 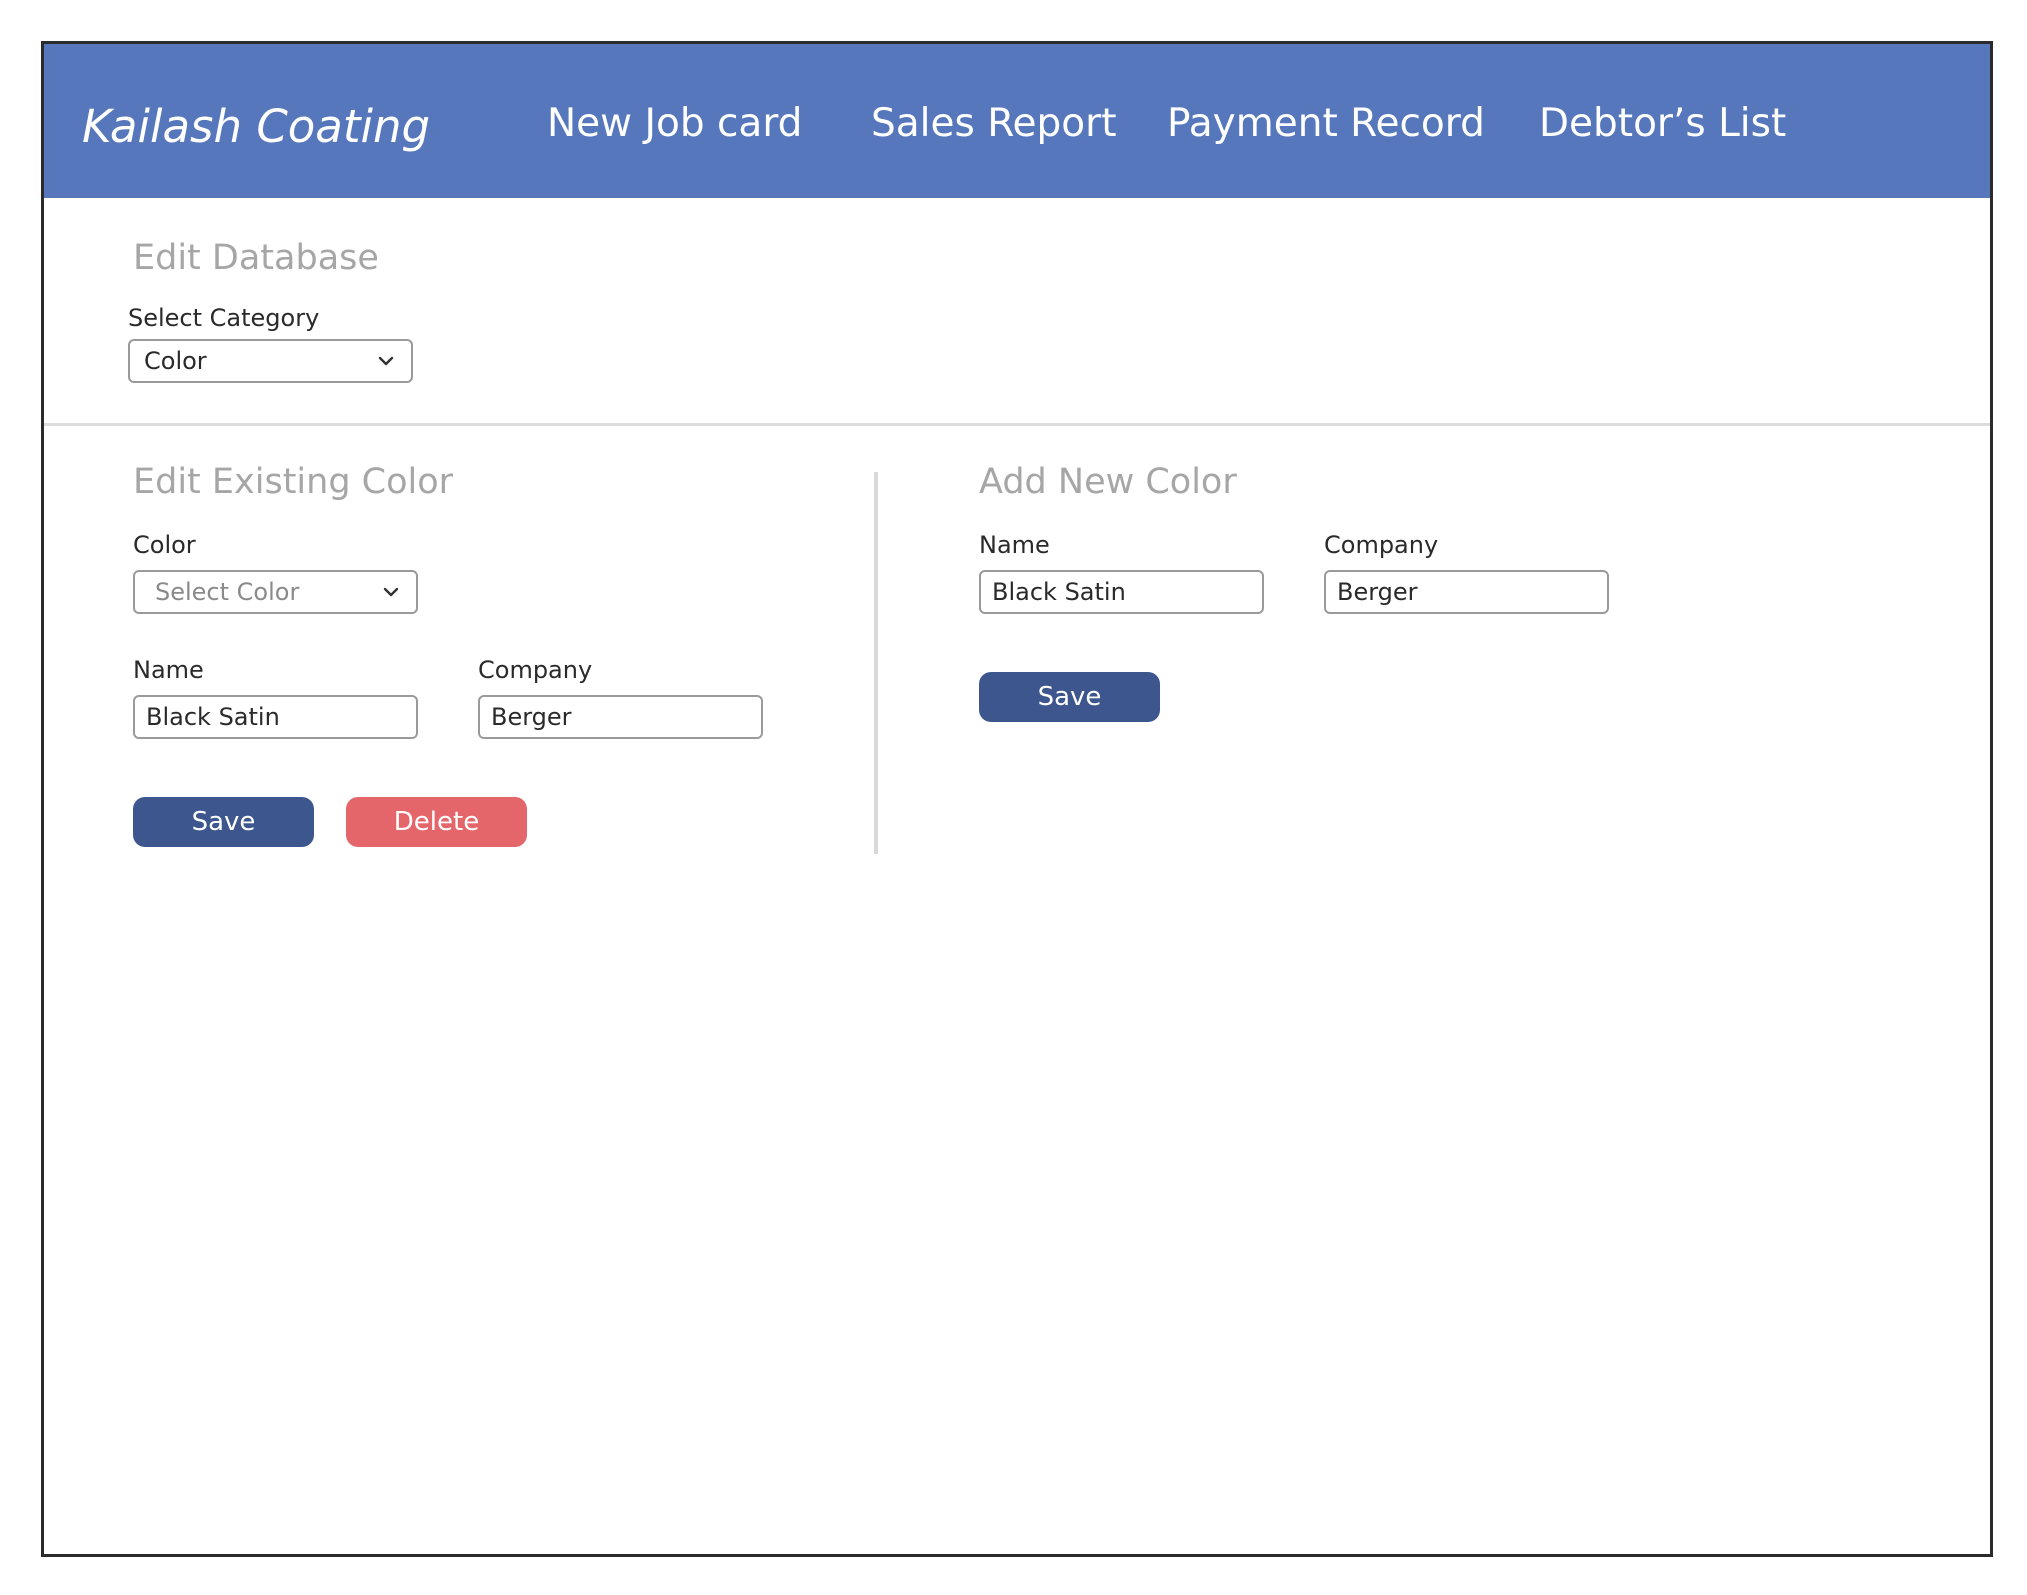 What do you see at coordinates (175, 361) in the screenshot?
I see `category-select-value: Color` at bounding box center [175, 361].